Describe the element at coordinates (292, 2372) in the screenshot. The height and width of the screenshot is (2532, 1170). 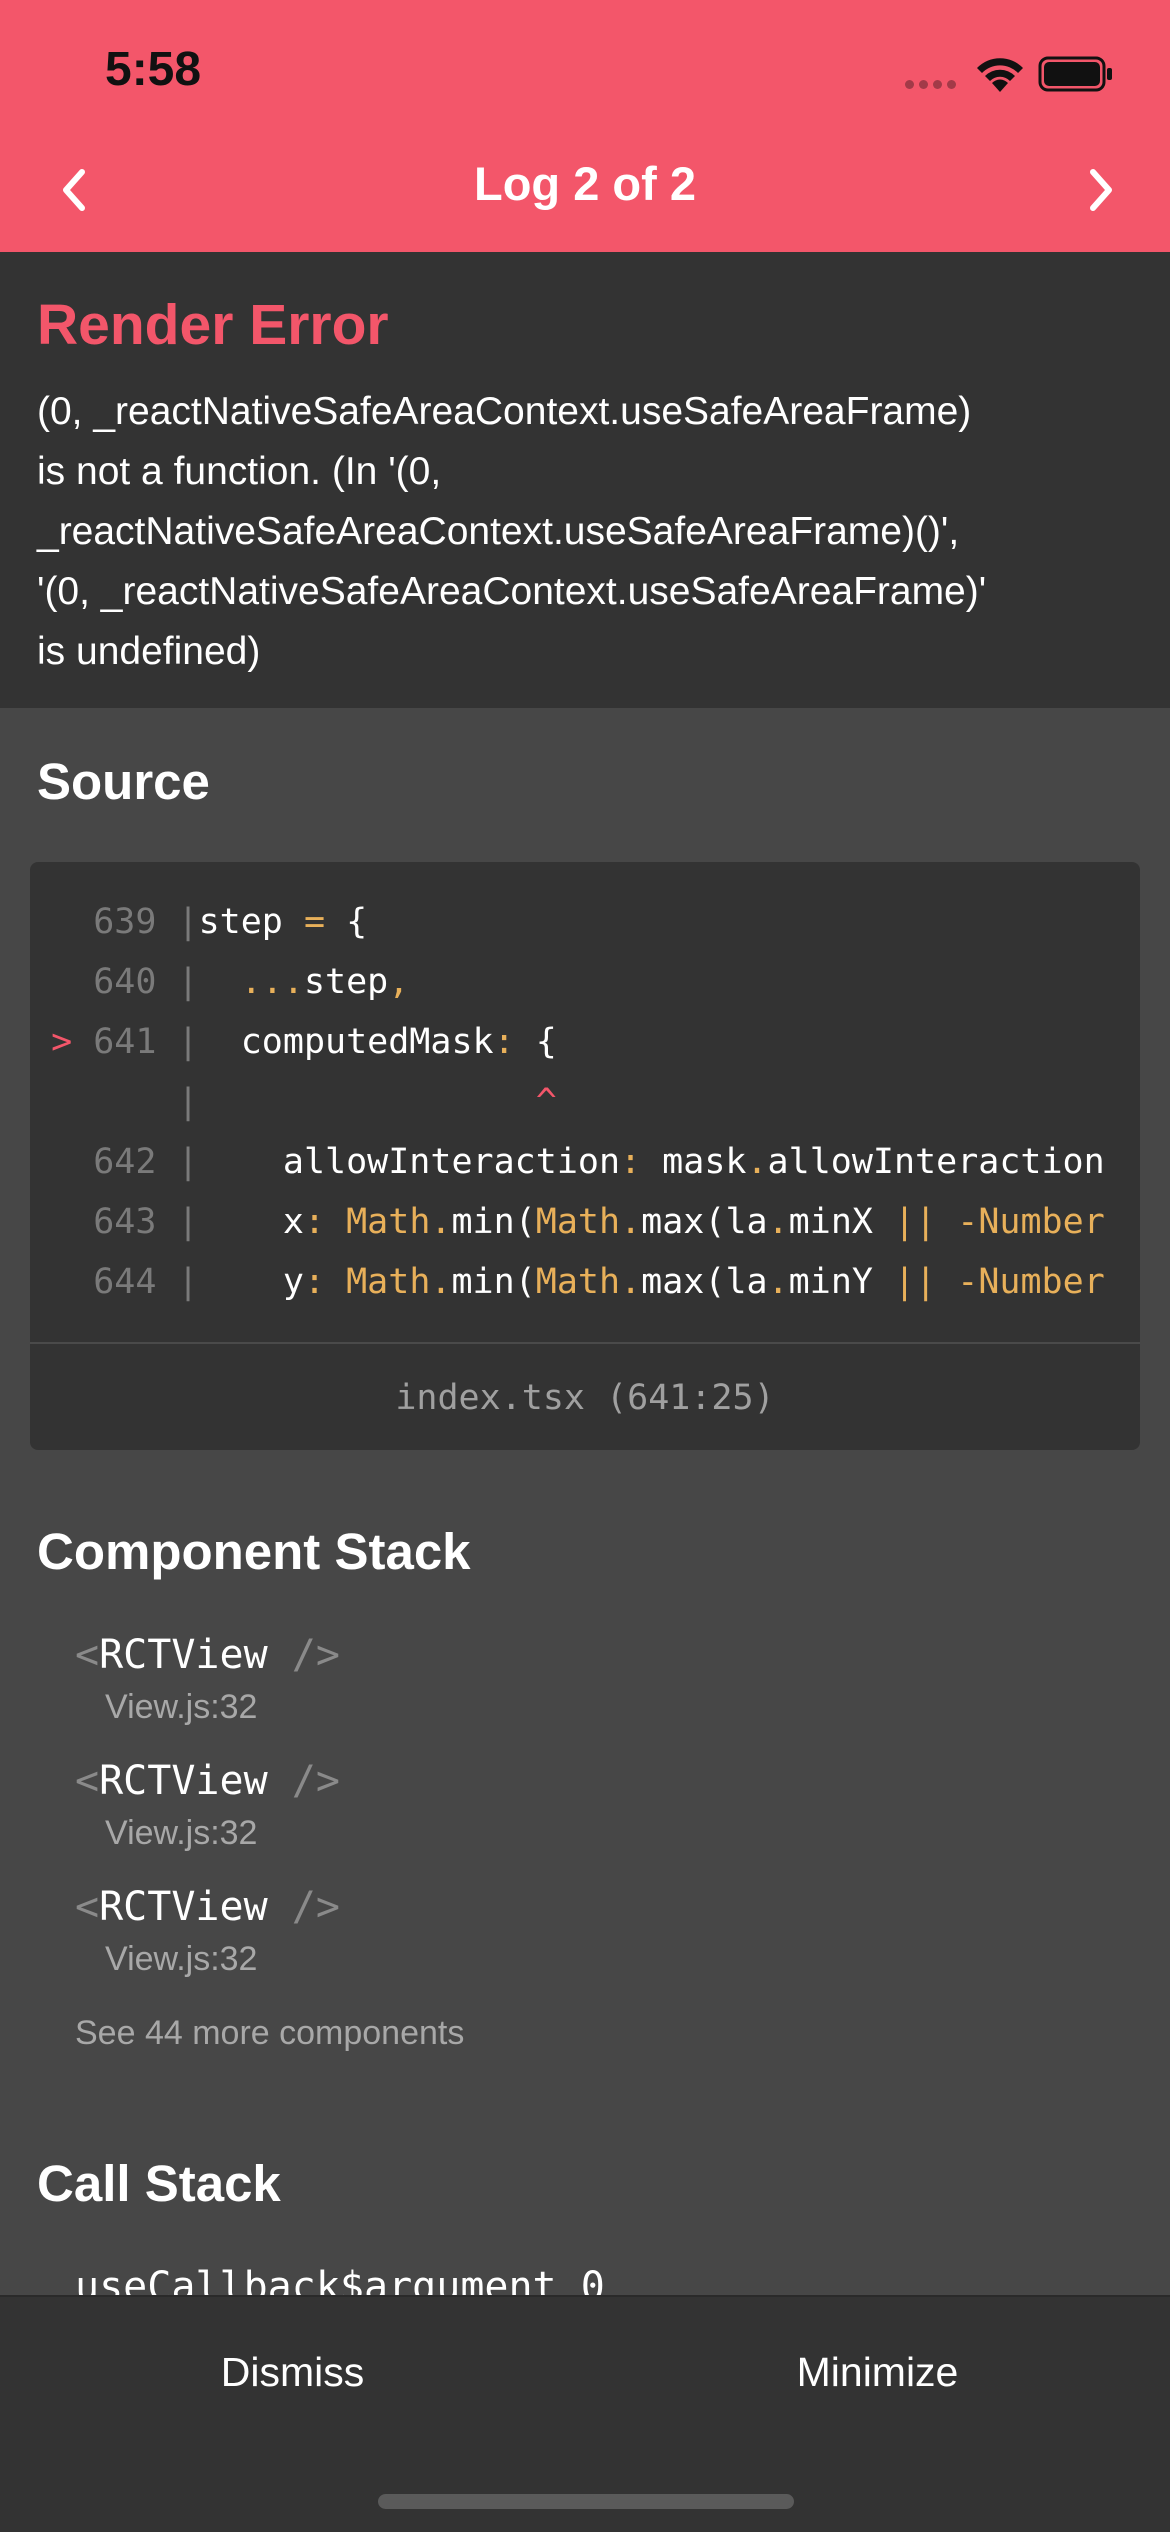
I see `dismiss-button: Dismiss` at that location.